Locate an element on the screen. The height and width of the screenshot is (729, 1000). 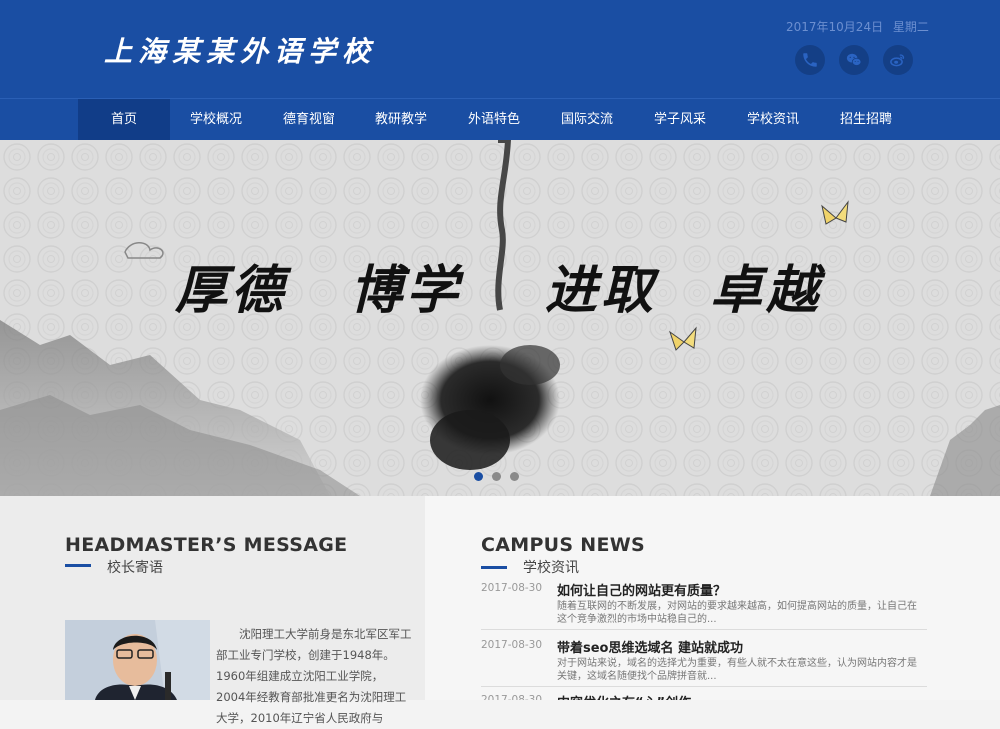
phone-button is located at coordinates (810, 60).